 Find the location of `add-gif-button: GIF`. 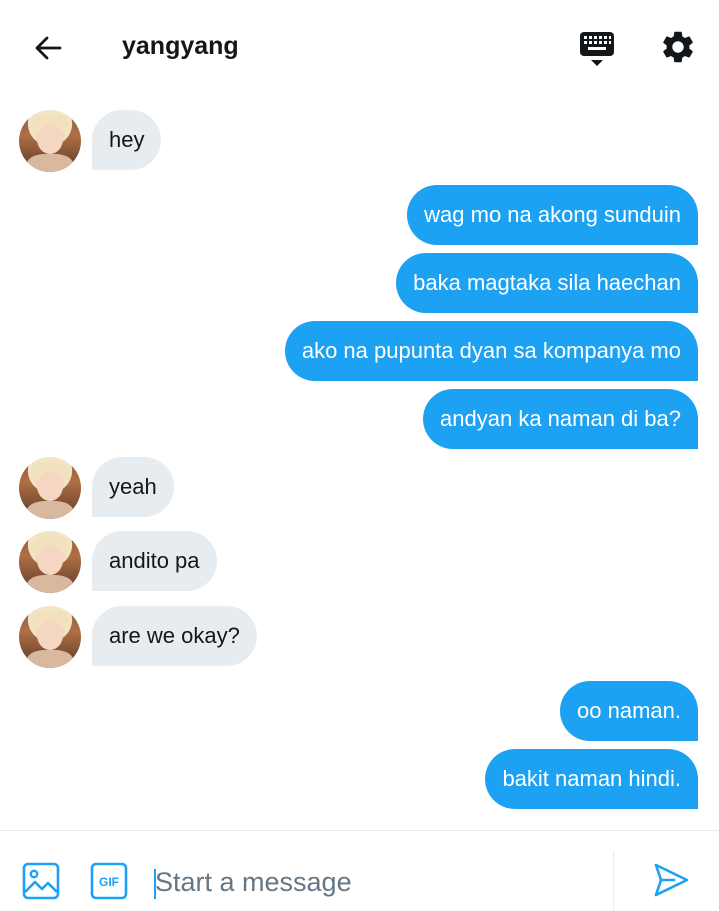

add-gif-button: GIF is located at coordinates (109, 881).